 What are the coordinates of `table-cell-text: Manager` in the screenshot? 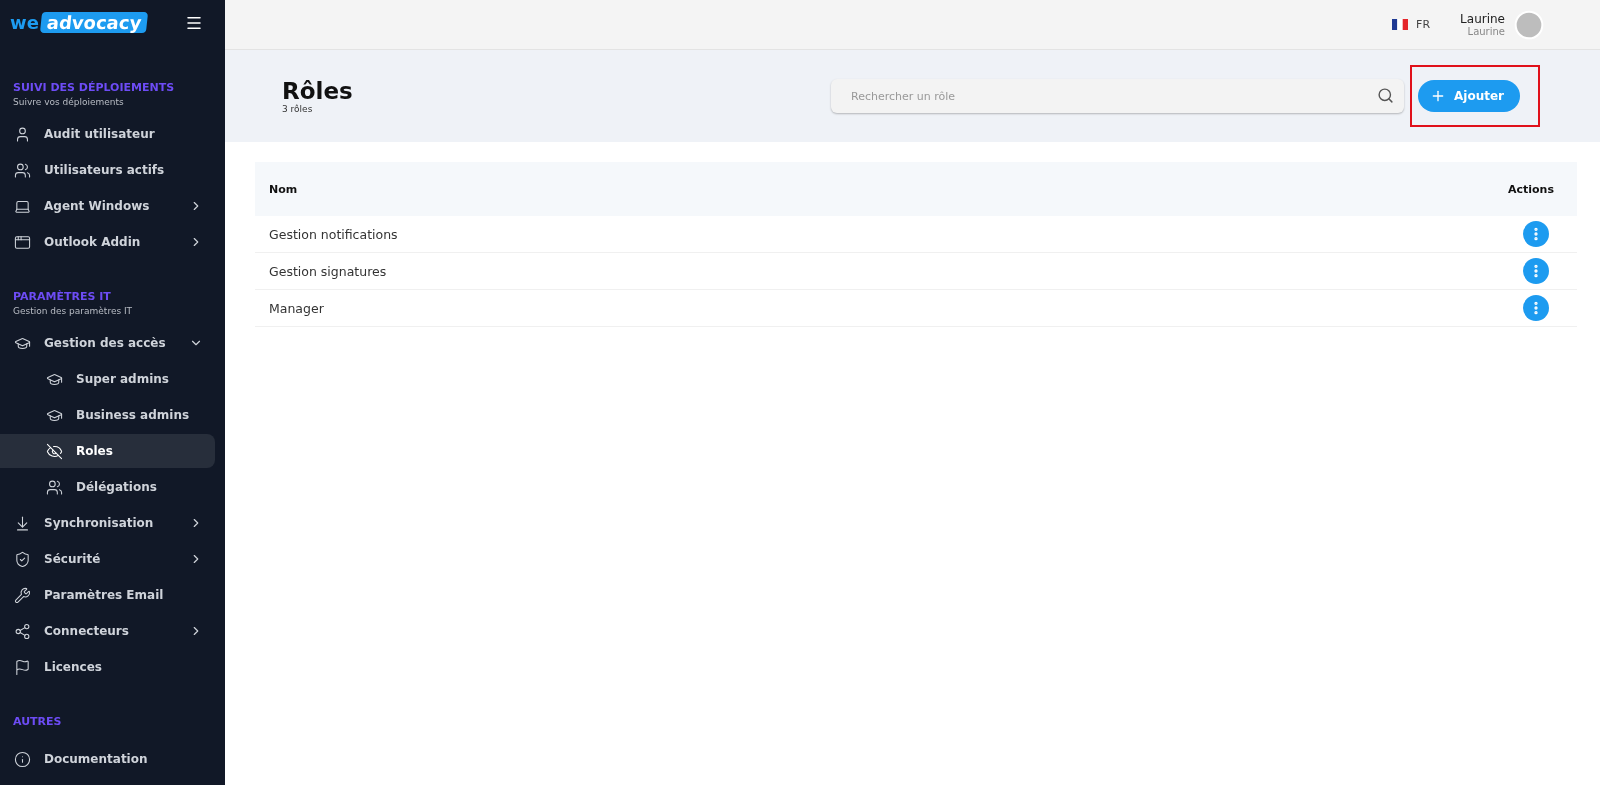 It's located at (297, 308).